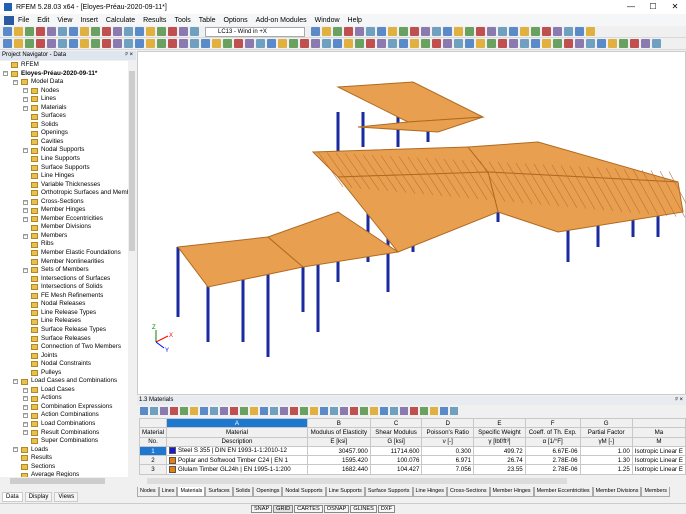 The height and width of the screenshot is (514, 686). I want to click on tree-item: Line Supports, so click(64, 159).